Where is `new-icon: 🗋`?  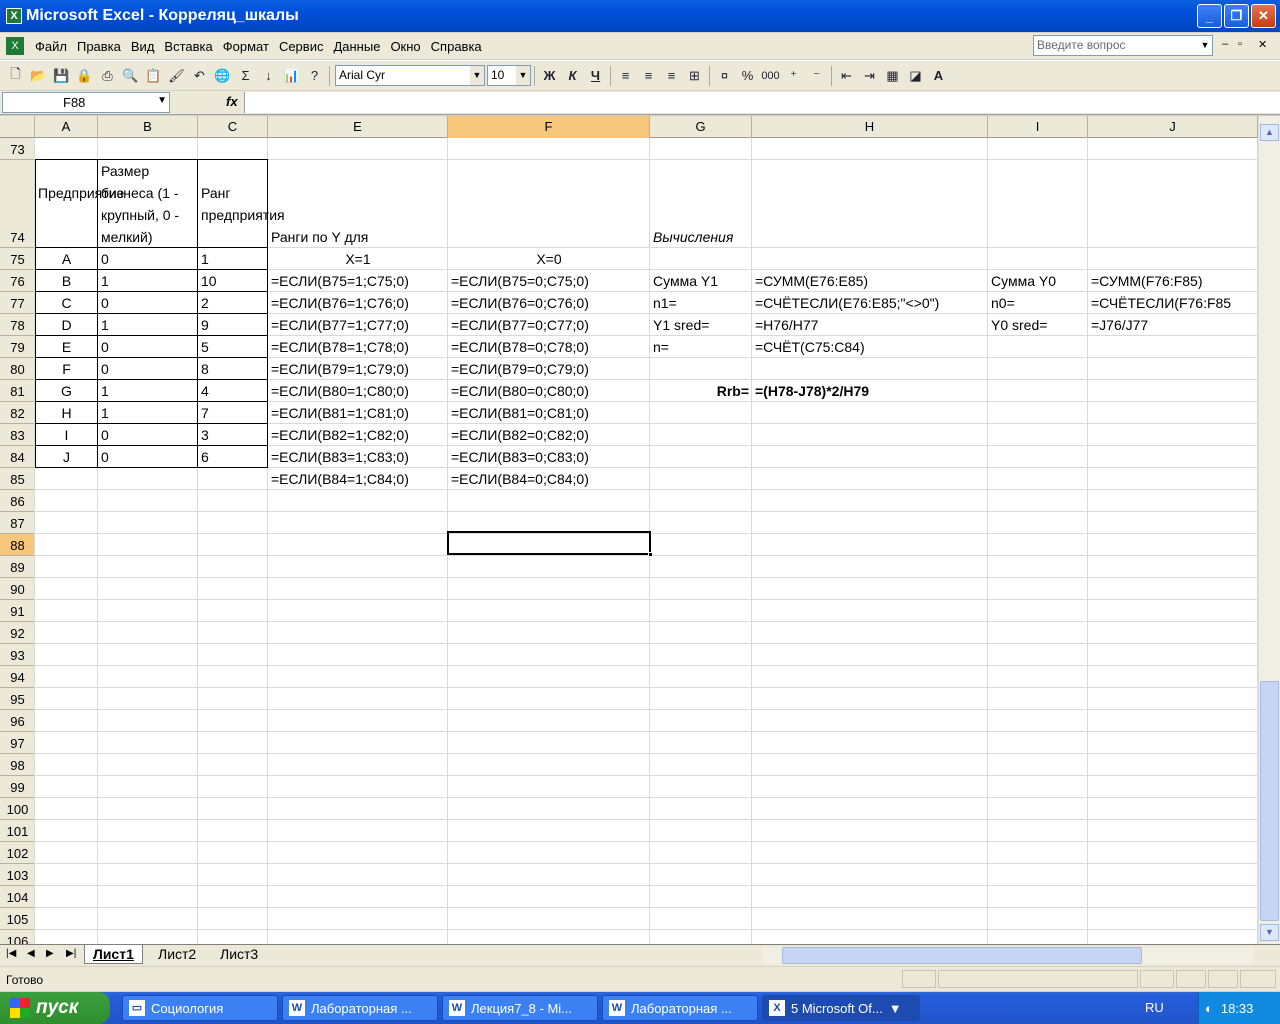
new-icon: 🗋 is located at coordinates (15, 76).